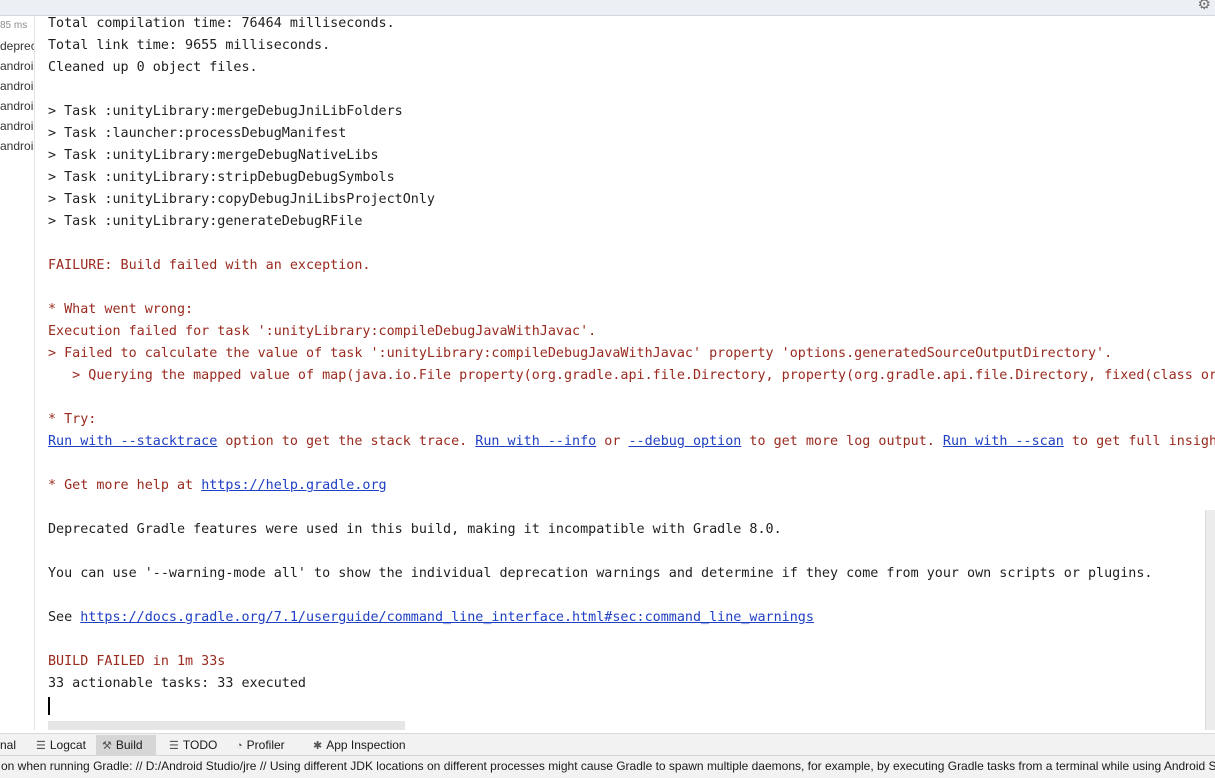 The width and height of the screenshot is (1215, 778). Describe the element at coordinates (612, 441) in the screenshot. I see `try-text: or` at that location.